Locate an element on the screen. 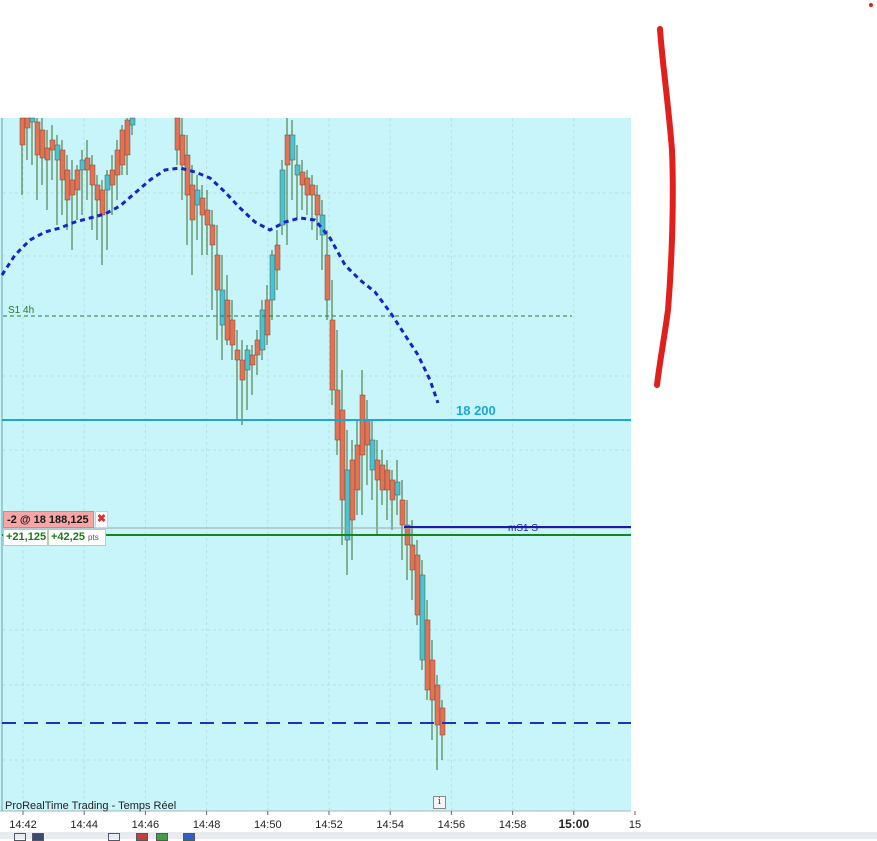 This screenshot has width=877, height=841. position-pl-points-value: +42,25 is located at coordinates (68, 537).